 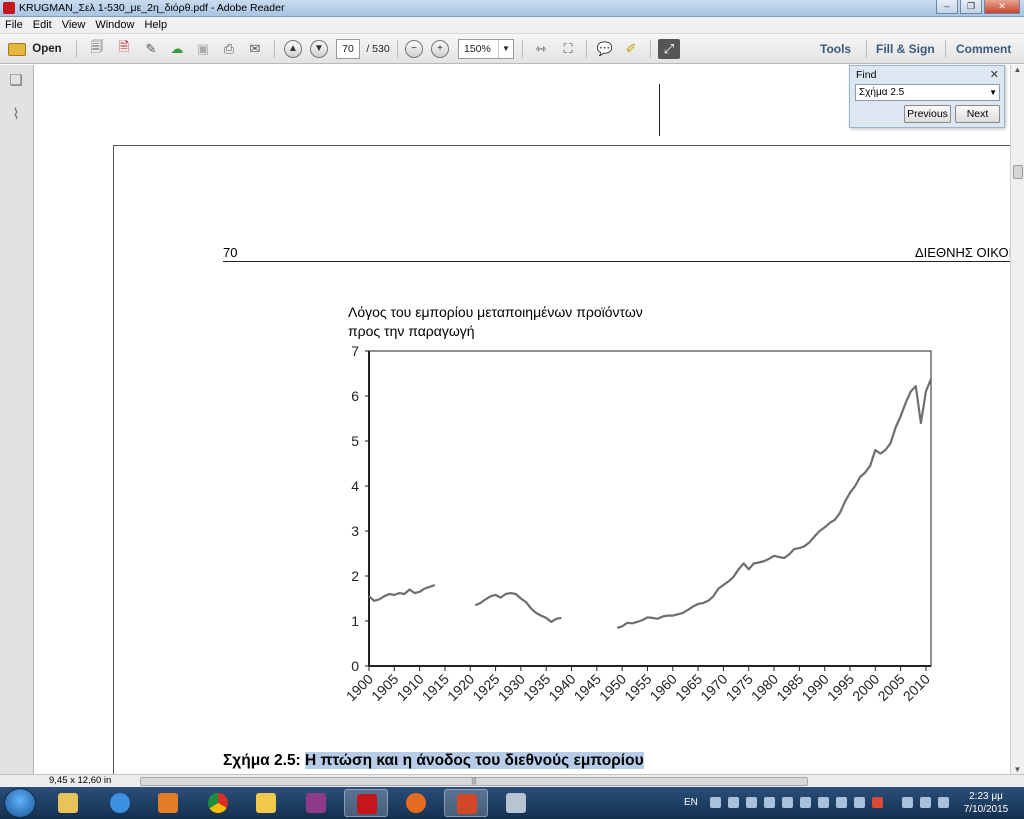 What do you see at coordinates (637, 687) in the screenshot?
I see `x-tick-label: 1955` at bounding box center [637, 687].